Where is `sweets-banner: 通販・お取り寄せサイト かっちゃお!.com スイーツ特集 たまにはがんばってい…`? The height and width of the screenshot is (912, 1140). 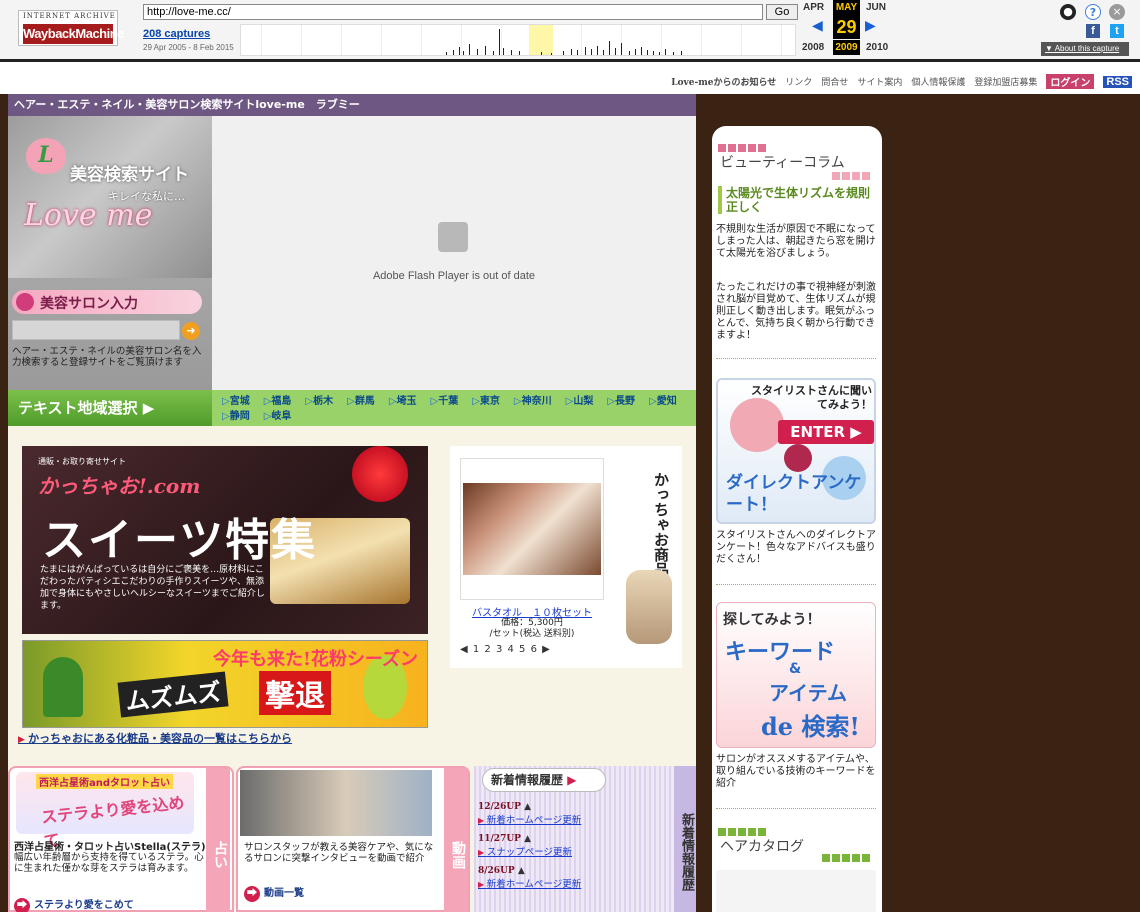 sweets-banner: 通販・お取り寄せサイト かっちゃお!.com スイーツ特集 たまにはがんばってい… is located at coordinates (225, 540).